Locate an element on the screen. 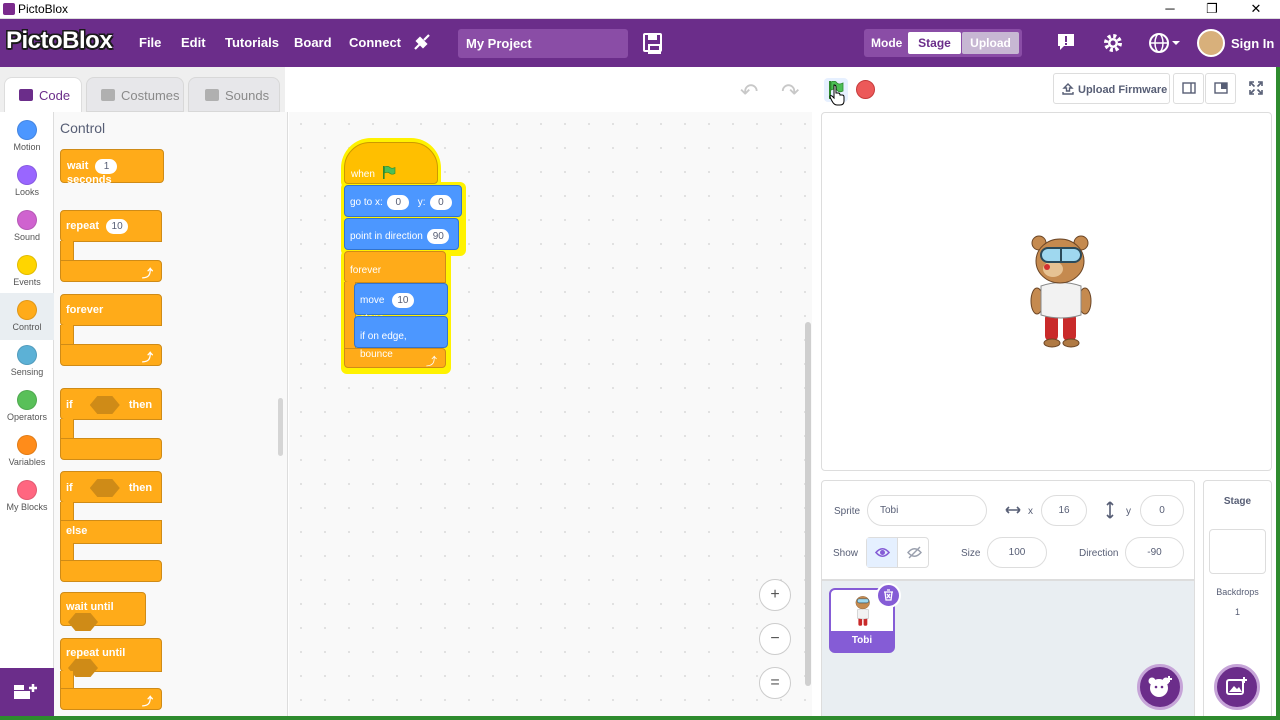 The width and height of the screenshot is (1280, 720). wait-until-block: wait until is located at coordinates (103, 611).